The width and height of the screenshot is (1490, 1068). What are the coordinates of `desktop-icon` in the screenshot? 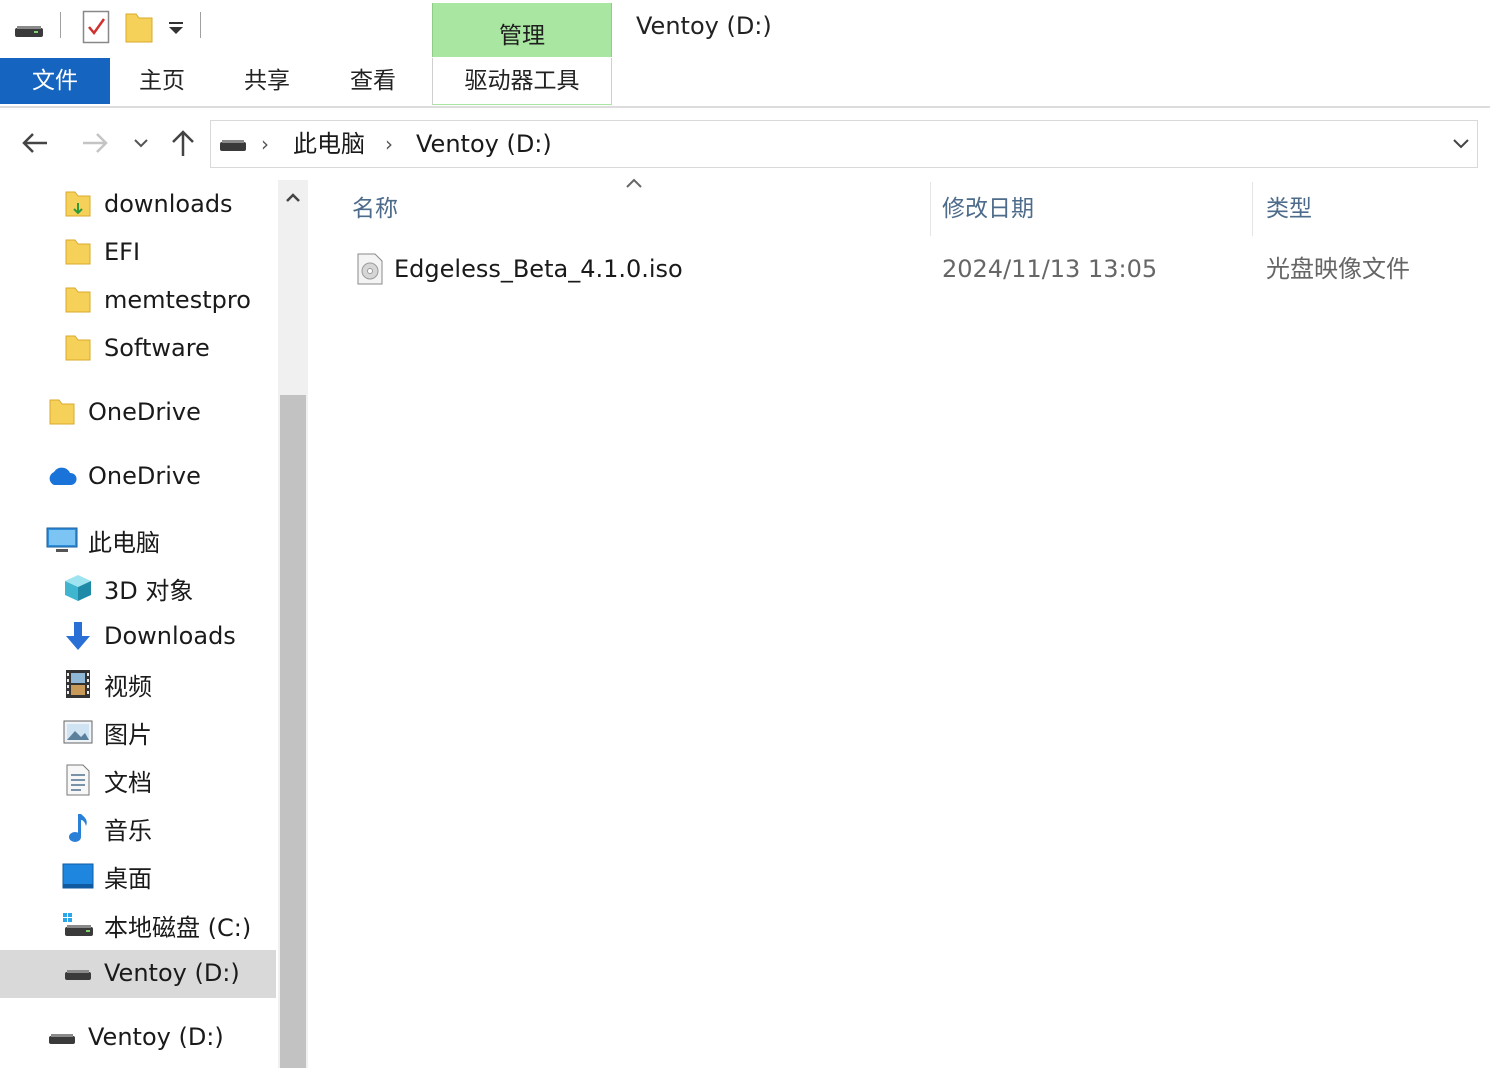 It's located at (78, 876).